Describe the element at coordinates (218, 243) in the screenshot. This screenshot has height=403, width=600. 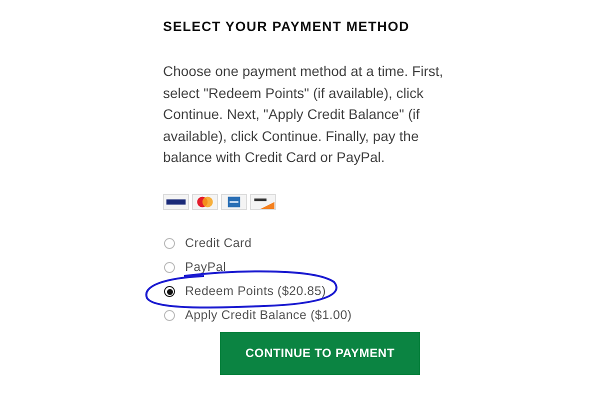
I see `option-label: Credit Card` at that location.